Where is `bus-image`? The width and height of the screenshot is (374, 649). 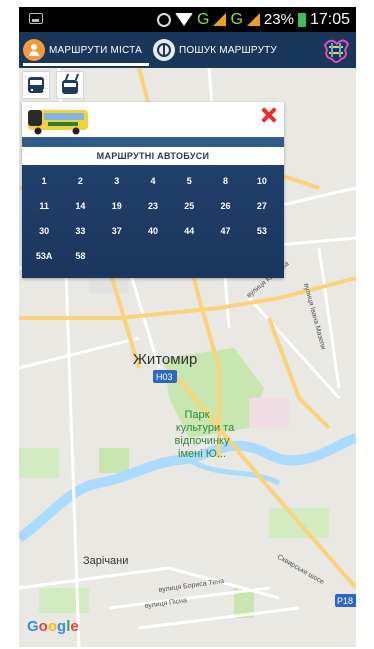
bus-image is located at coordinates (58, 122).